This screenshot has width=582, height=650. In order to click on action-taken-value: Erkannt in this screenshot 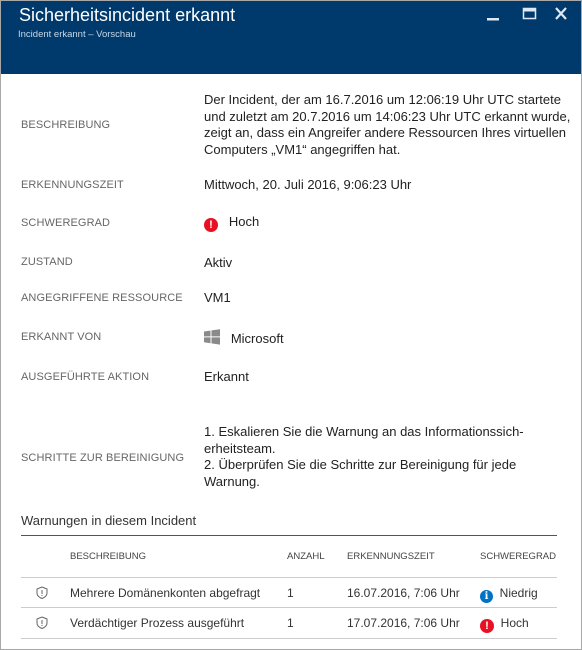, I will do `click(226, 376)`.